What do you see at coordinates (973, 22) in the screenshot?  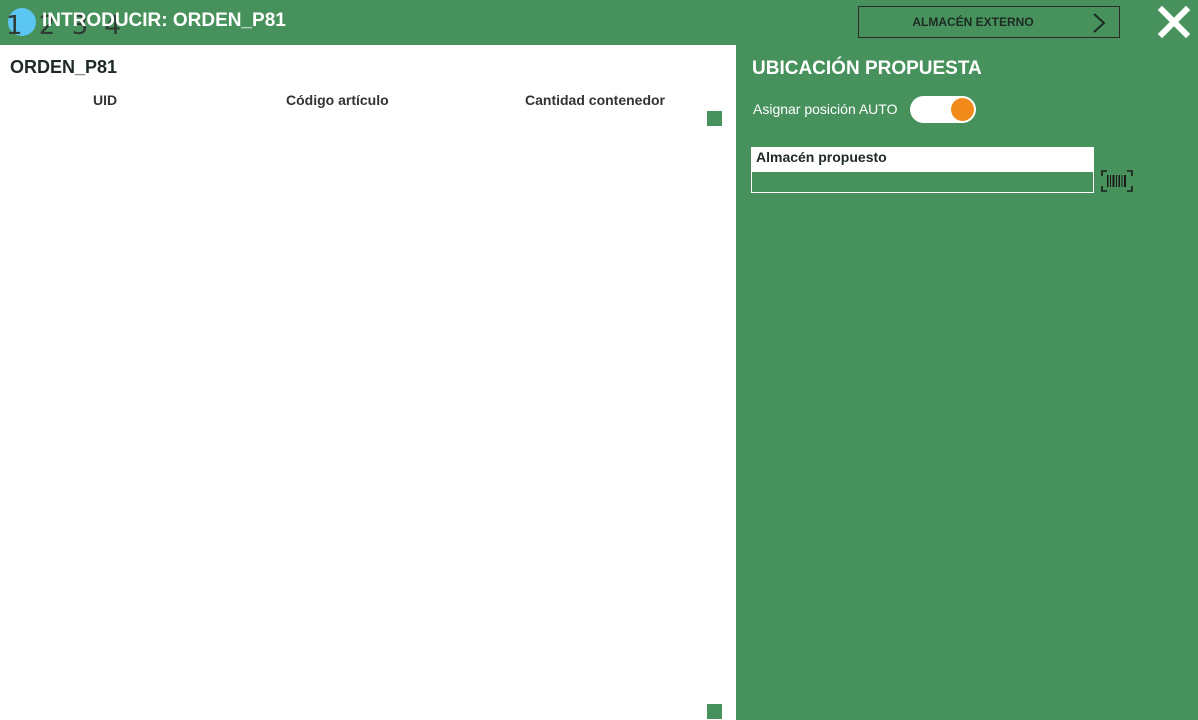 I see `external-warehouse-label: ALMACÉN EXTERNO` at bounding box center [973, 22].